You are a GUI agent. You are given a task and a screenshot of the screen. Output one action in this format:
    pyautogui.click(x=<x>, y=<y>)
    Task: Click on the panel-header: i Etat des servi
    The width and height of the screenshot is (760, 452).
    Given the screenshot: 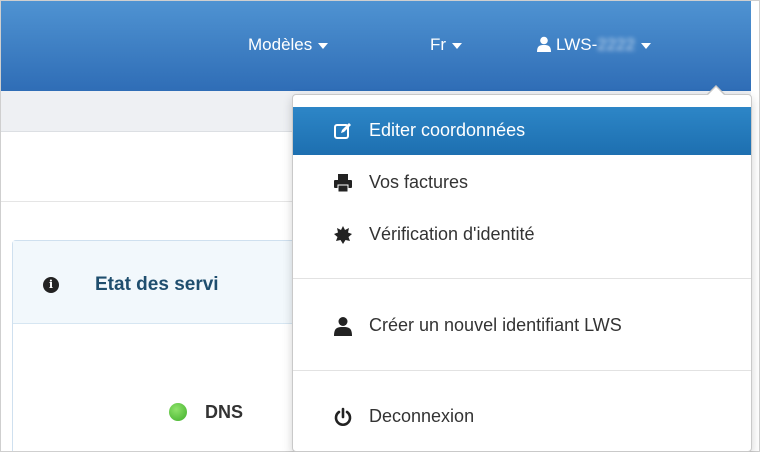 What is the action you would take?
    pyautogui.click(x=158, y=282)
    